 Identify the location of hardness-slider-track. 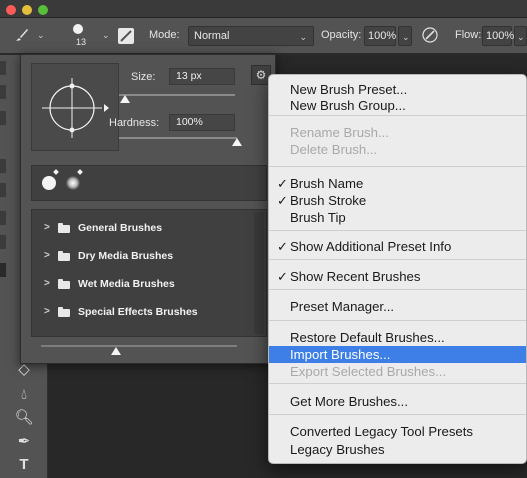
(178, 138).